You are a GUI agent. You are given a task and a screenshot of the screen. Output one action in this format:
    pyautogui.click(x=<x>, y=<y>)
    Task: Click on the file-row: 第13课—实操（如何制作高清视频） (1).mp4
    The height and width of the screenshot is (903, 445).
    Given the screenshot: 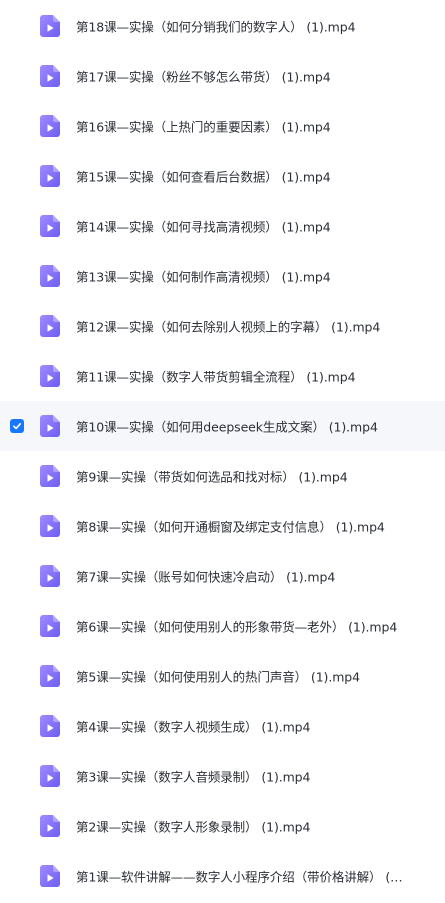 What is the action you would take?
    pyautogui.click(x=222, y=276)
    